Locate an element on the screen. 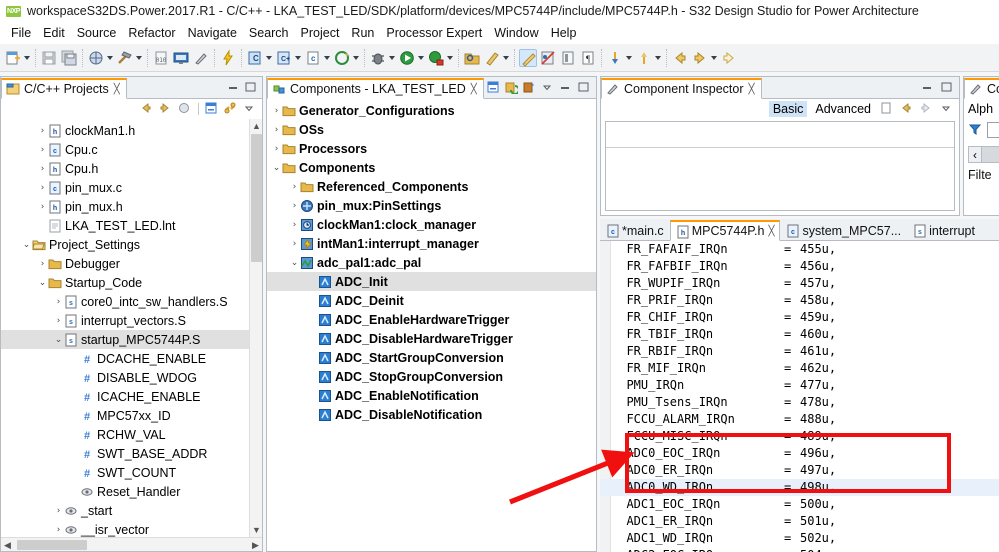 The width and height of the screenshot is (999, 552). tree-item: ⌄ s startup_MPC5744P.S is located at coordinates (125, 339).